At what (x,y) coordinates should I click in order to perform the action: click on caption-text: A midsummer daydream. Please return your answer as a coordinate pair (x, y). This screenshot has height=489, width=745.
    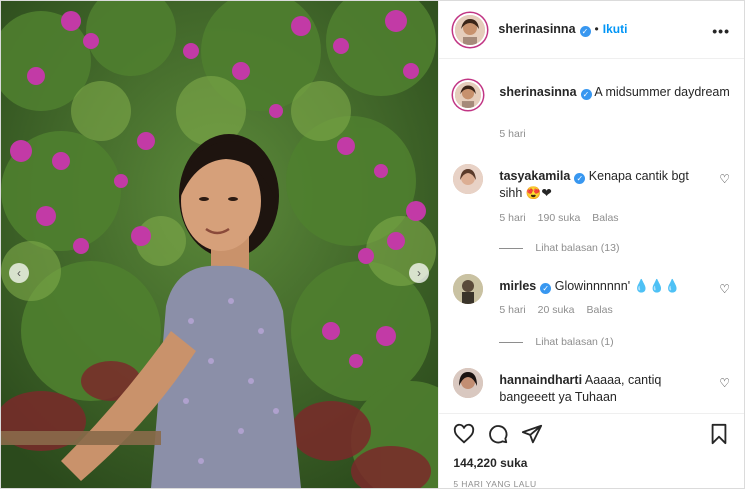
    Looking at the image, I should click on (662, 92).